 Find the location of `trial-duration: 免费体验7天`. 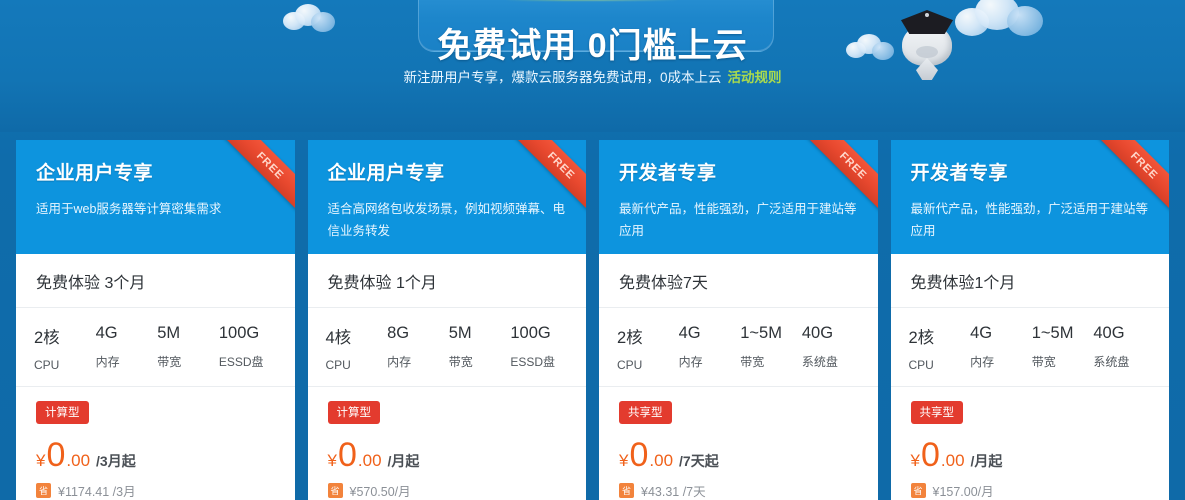

trial-duration: 免费体验7天 is located at coordinates (738, 281).